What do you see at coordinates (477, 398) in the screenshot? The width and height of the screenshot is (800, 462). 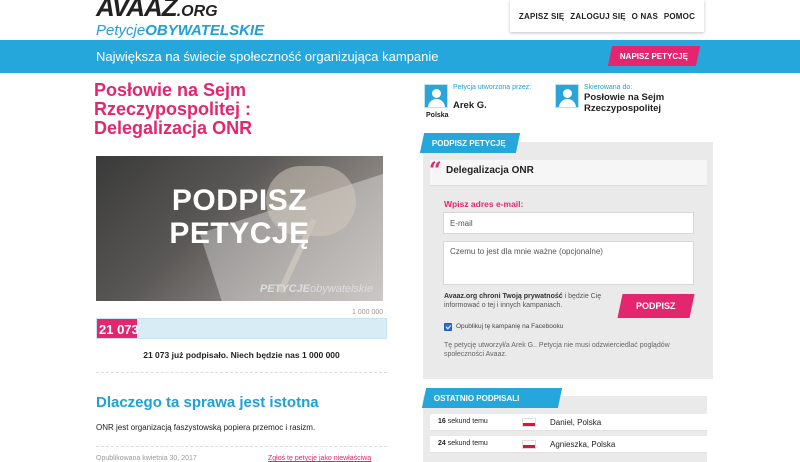 I see `recent-signers-tab-label: OSTATNIO PODPISALI` at bounding box center [477, 398].